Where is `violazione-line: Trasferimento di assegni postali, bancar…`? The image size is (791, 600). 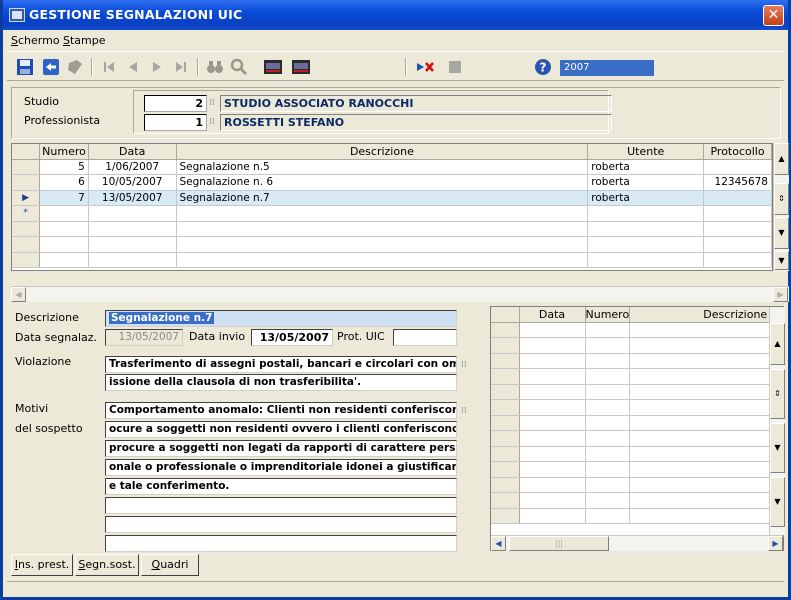 violazione-line: Trasferimento di assegni postali, bancar… is located at coordinates (281, 364).